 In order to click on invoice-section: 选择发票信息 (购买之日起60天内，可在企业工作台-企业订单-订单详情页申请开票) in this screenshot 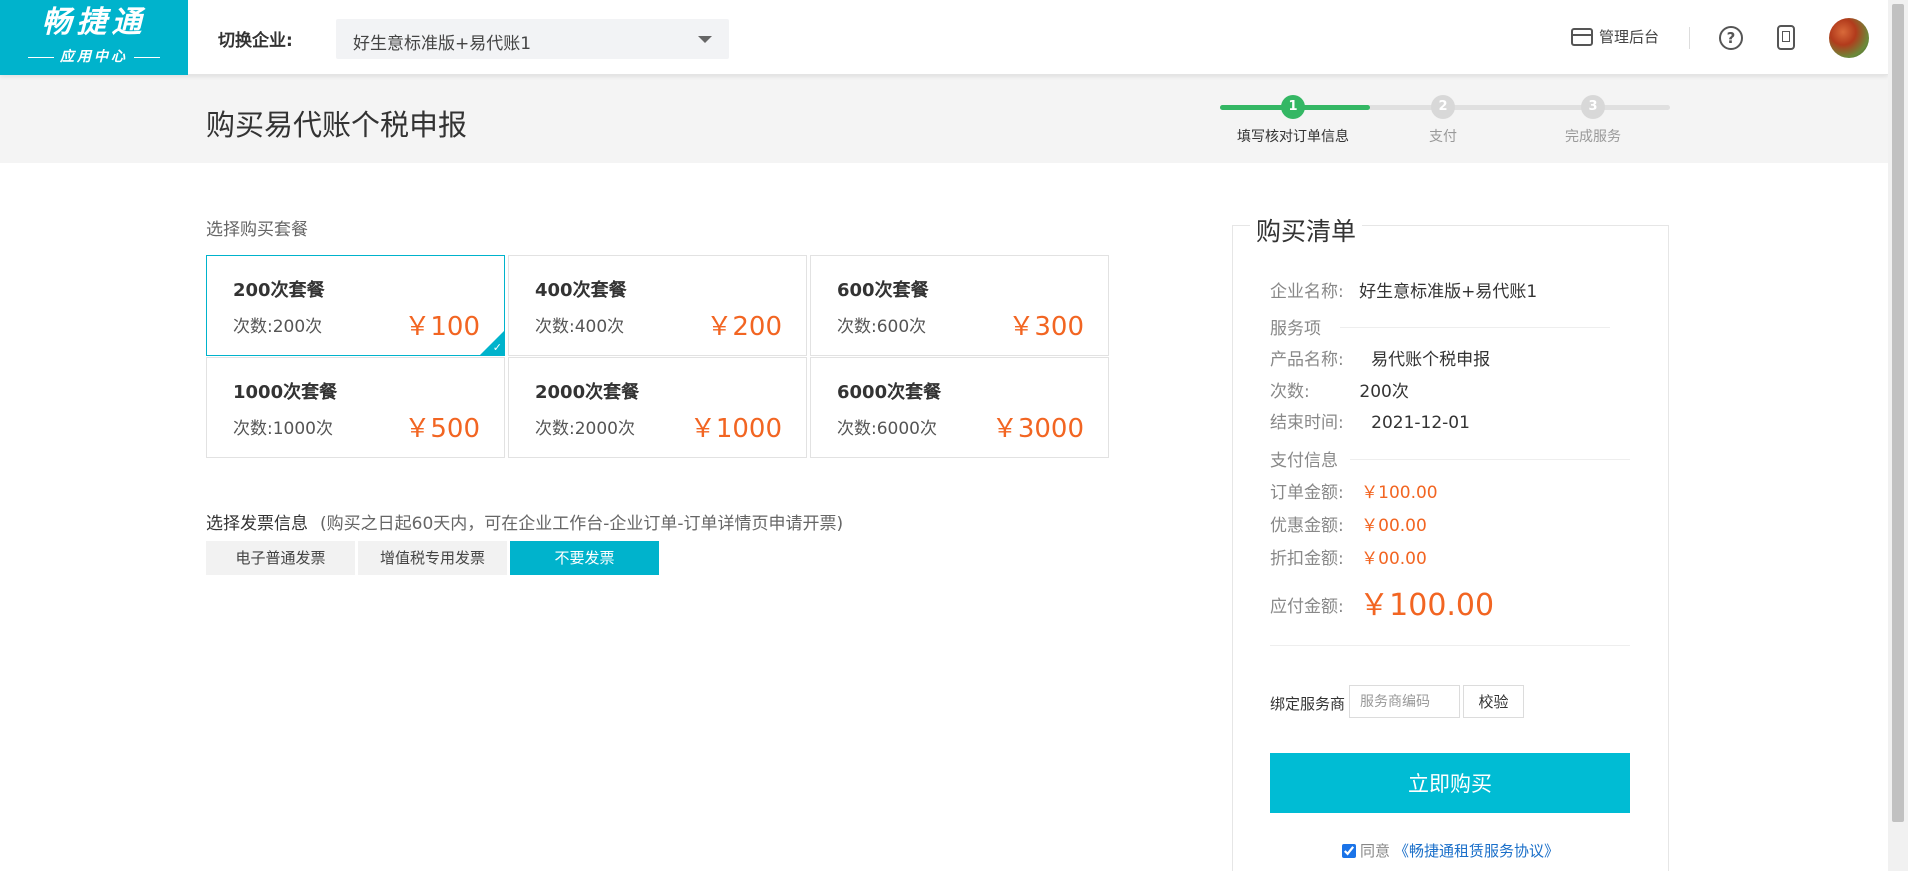, I will do `click(524, 521)`.